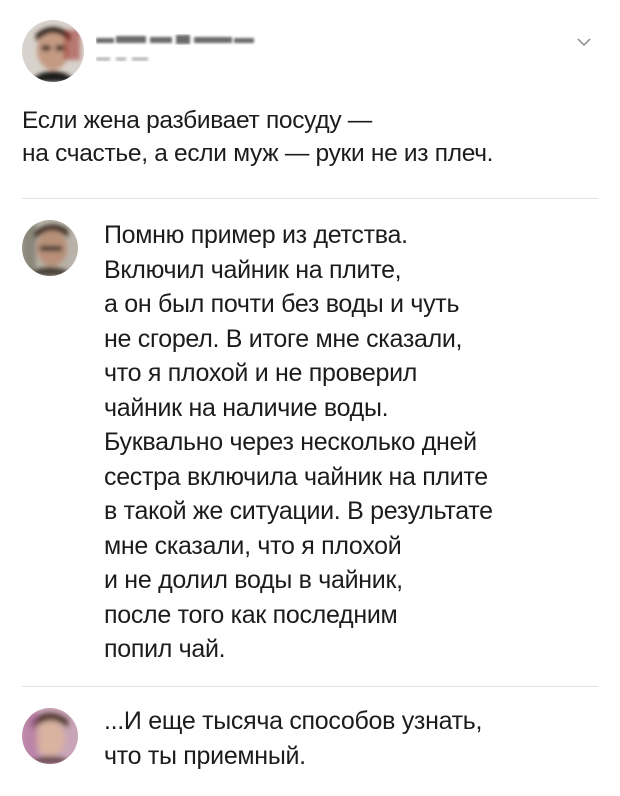 This screenshot has height=796, width=620. What do you see at coordinates (246, 407) in the screenshot?
I see `reply-text-line: чайник на наличие воды.` at bounding box center [246, 407].